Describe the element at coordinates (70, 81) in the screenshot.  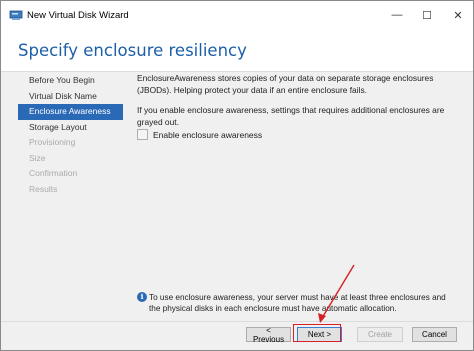
I see `nav-item-before-you-begin: Before You Begin` at that location.